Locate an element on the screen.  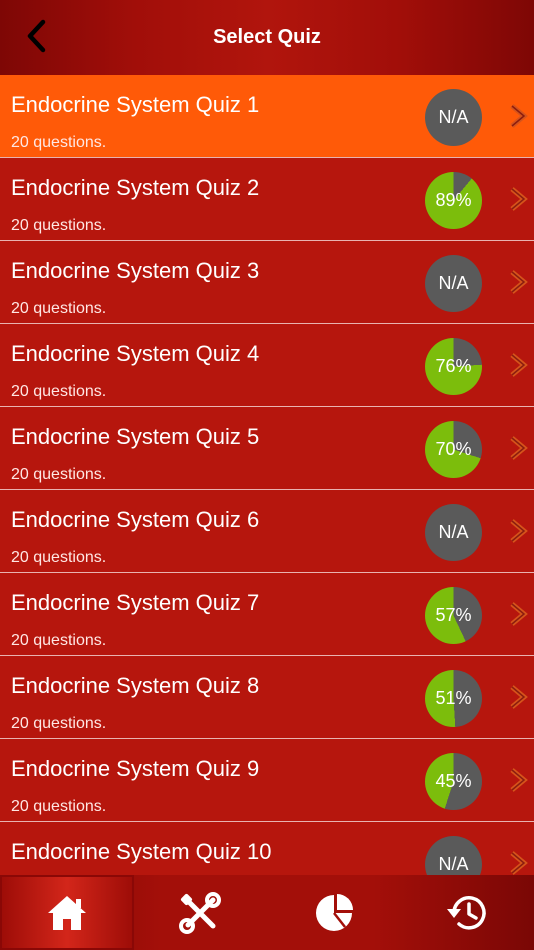
tab-tools is located at coordinates (201, 912).